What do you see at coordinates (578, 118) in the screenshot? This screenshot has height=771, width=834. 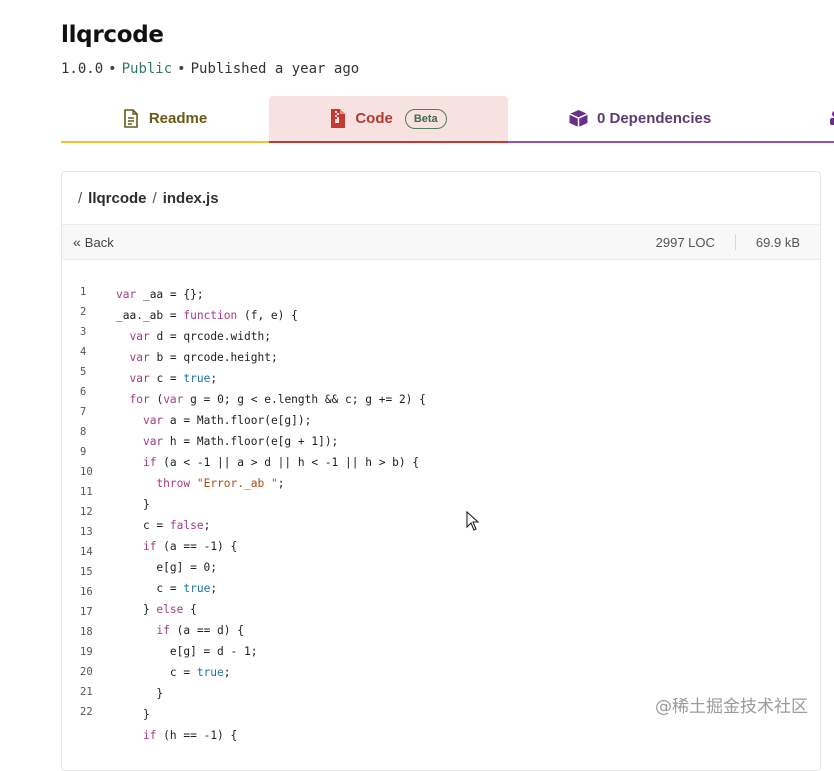 I see `box-icon` at bounding box center [578, 118].